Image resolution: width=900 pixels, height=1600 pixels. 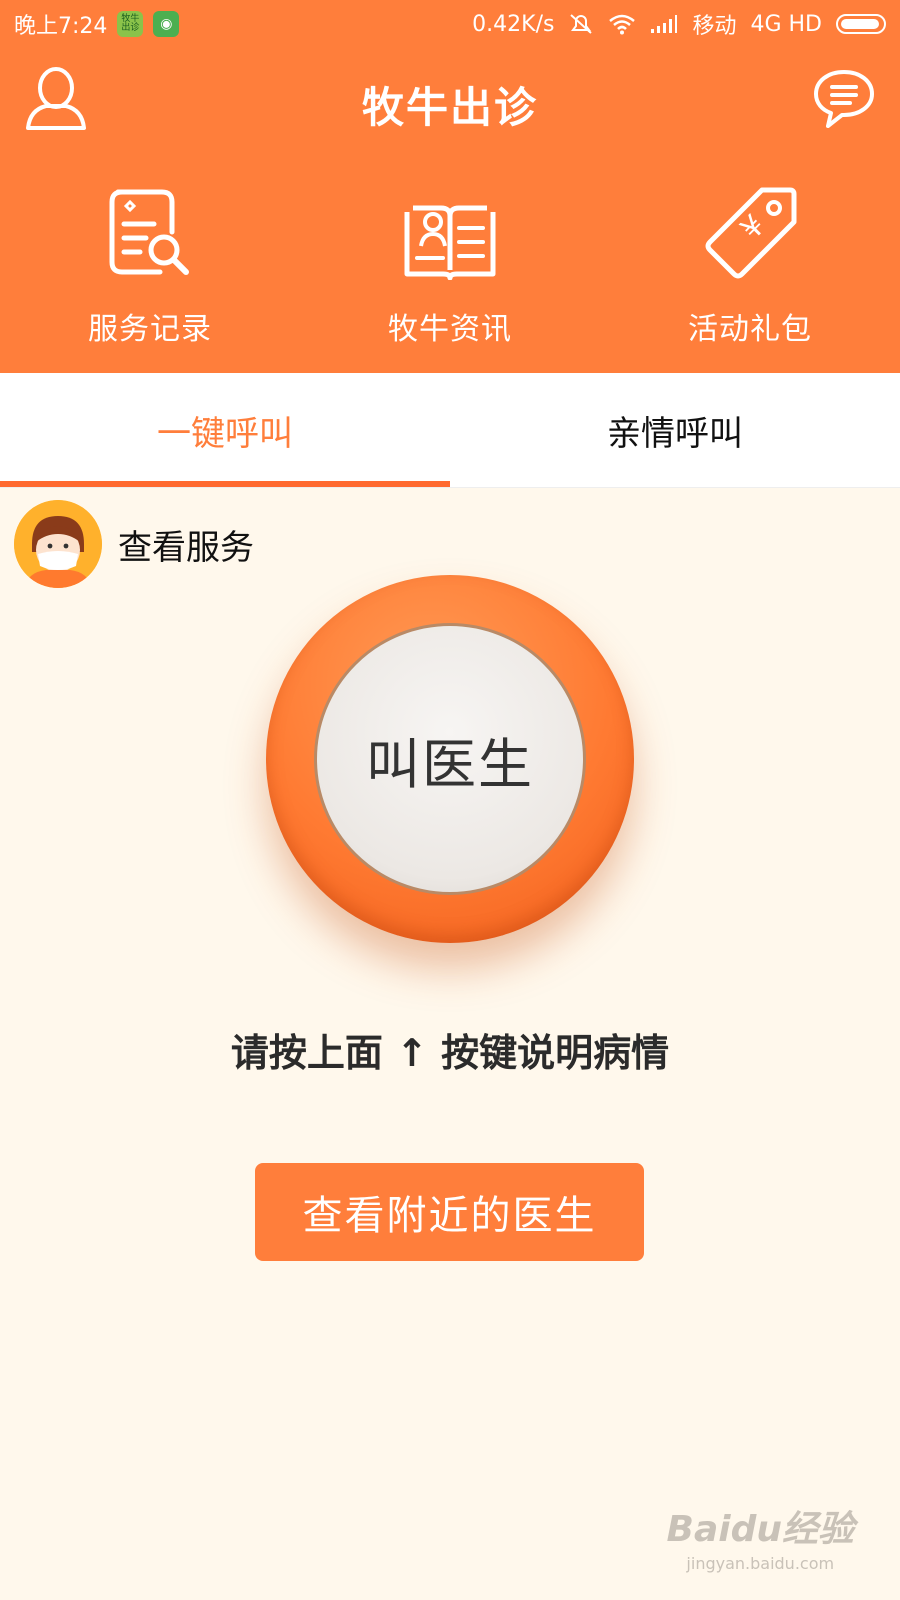 I want to click on wifi-icon, so click(x=622, y=24).